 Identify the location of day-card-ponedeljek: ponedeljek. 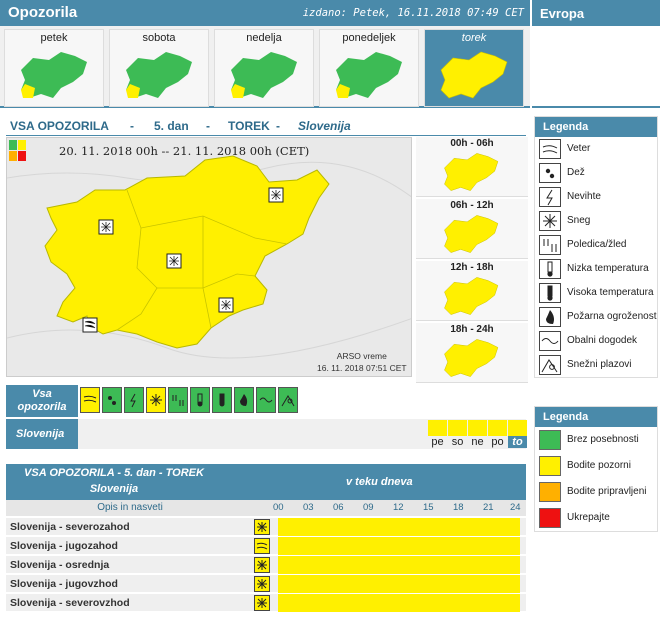
(369, 68).